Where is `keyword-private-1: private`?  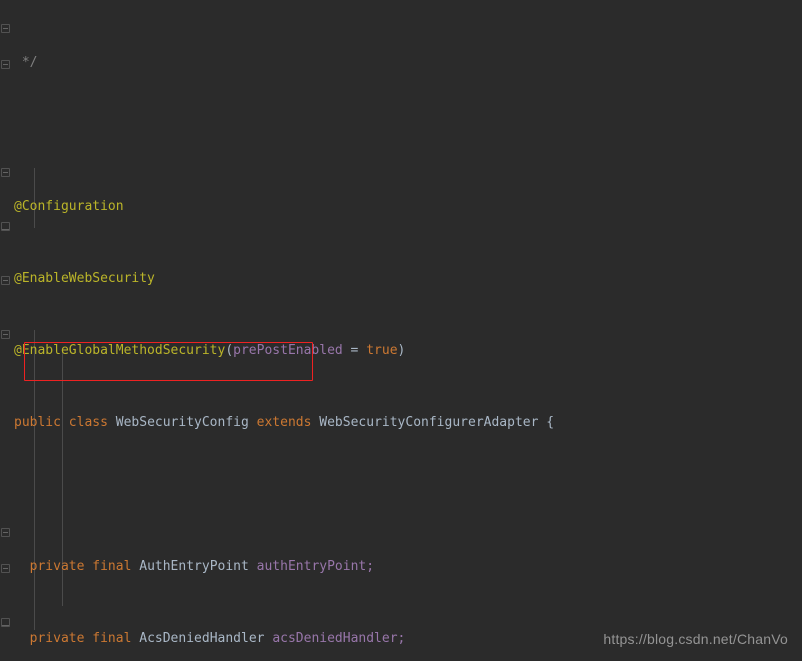
keyword-private-1: private is located at coordinates (57, 566).